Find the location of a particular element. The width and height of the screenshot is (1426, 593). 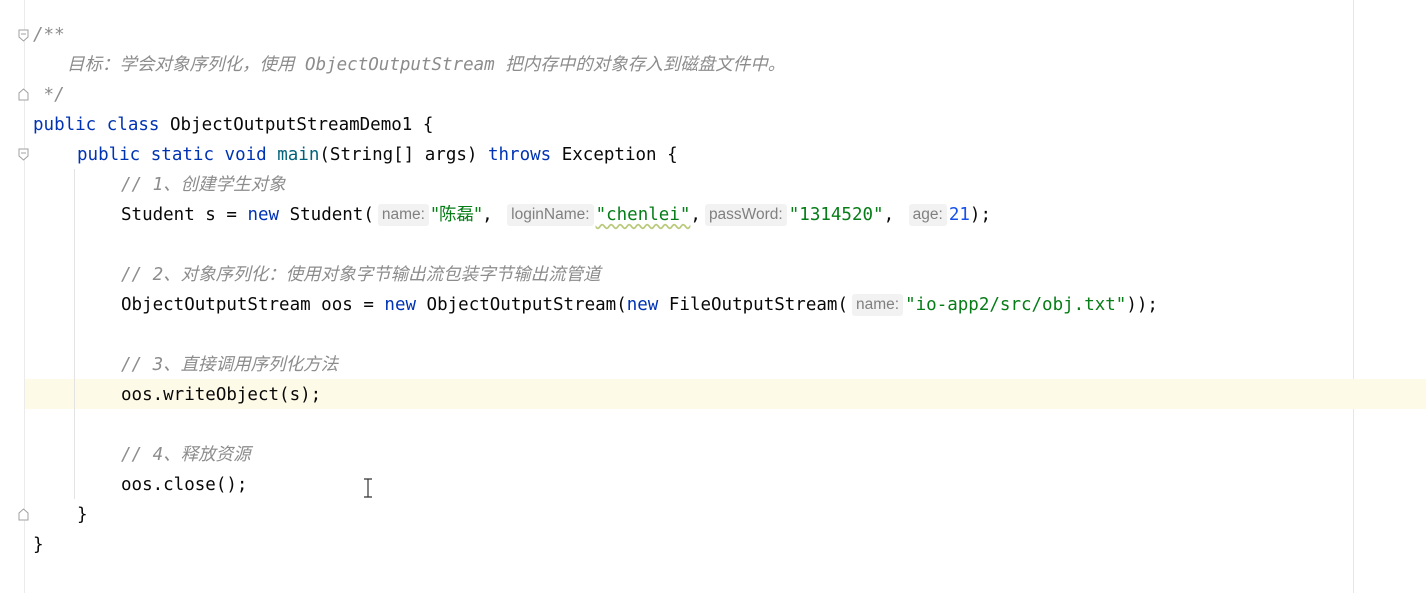

class-name: ObjectOutputStreamDemo1 { is located at coordinates (302, 125).